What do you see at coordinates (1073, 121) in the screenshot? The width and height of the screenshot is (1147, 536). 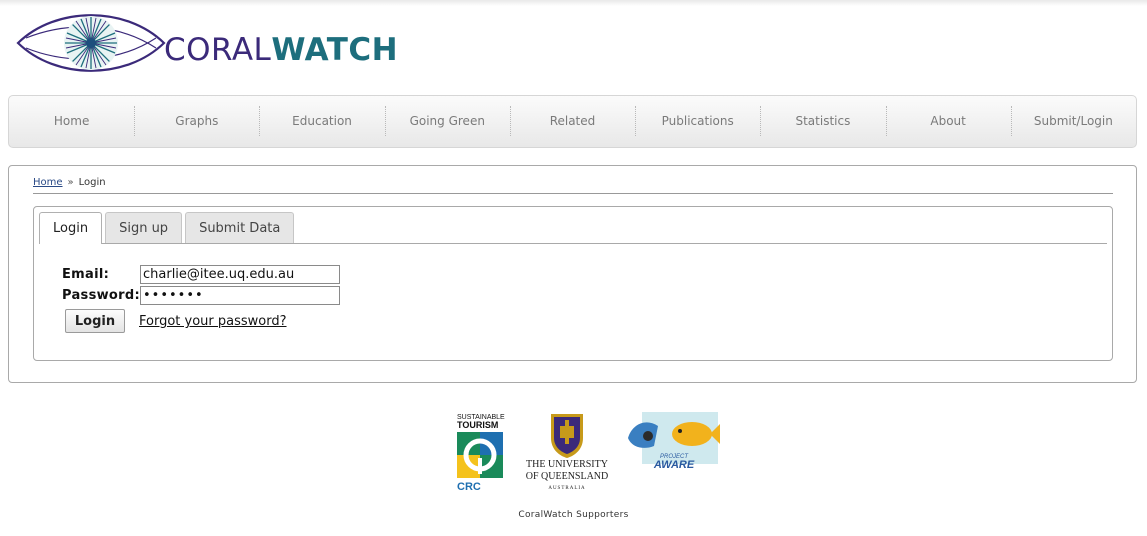 I see `nav-submit-login: Submit/Login` at bounding box center [1073, 121].